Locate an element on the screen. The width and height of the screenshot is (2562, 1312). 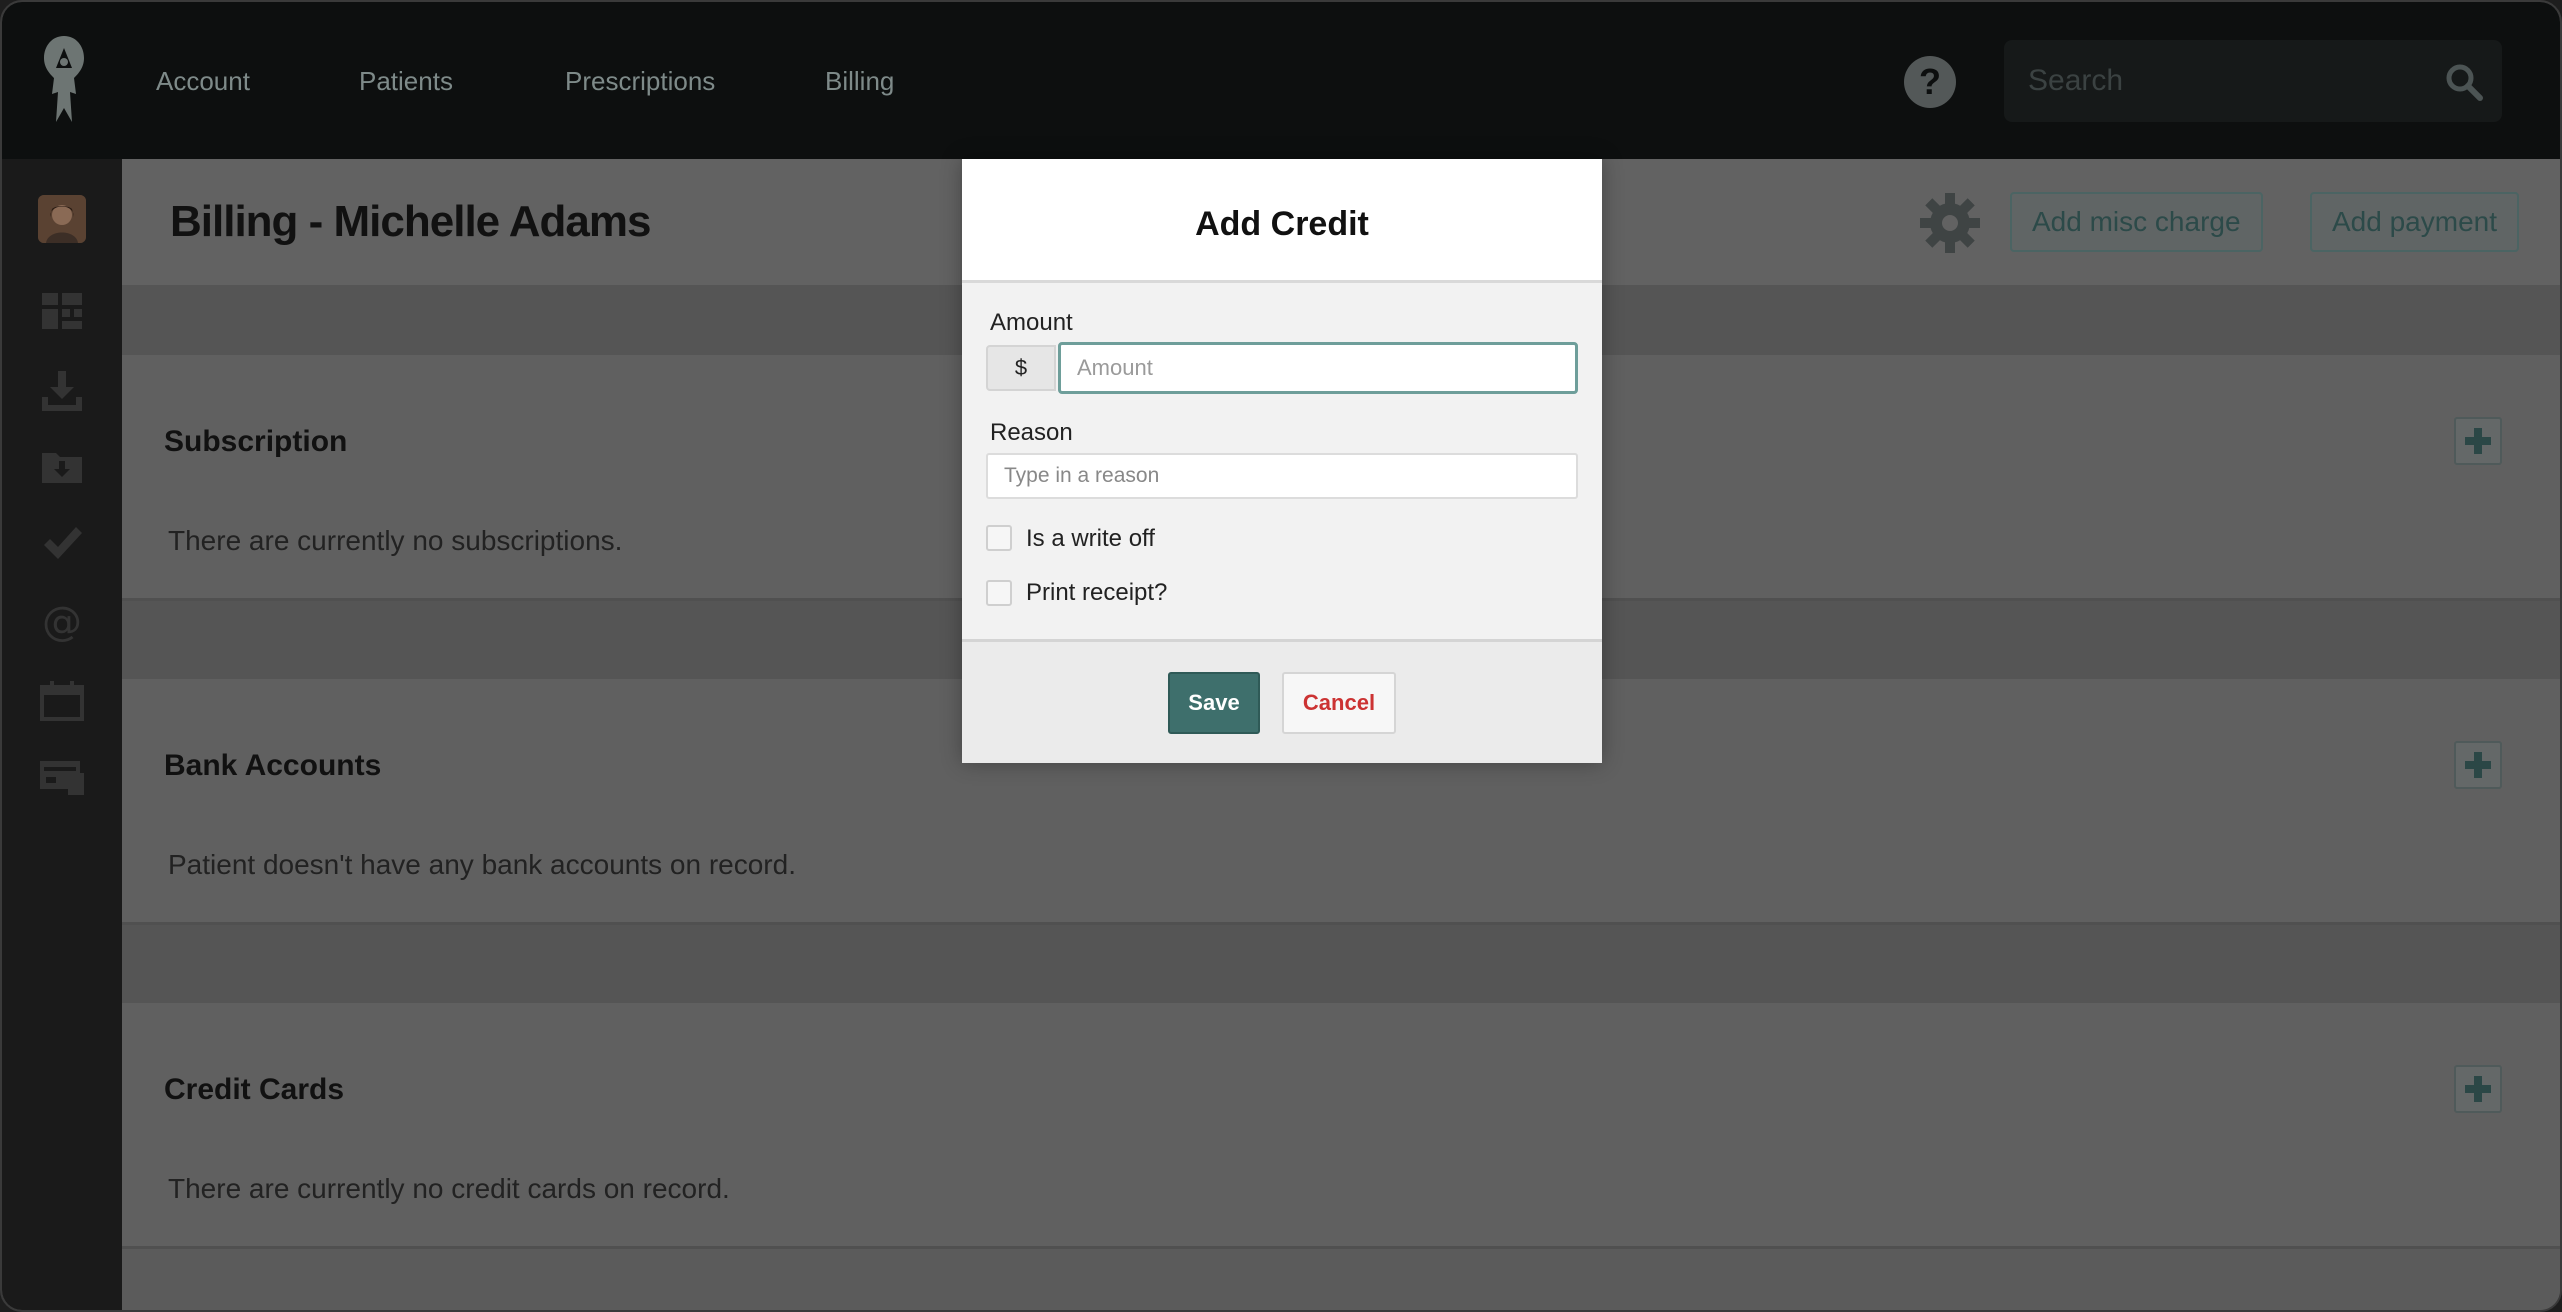
search-input is located at coordinates (2228, 81).